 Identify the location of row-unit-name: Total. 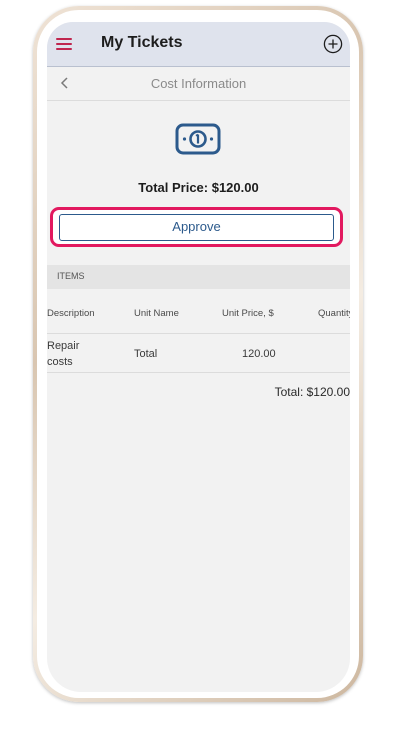
(146, 354).